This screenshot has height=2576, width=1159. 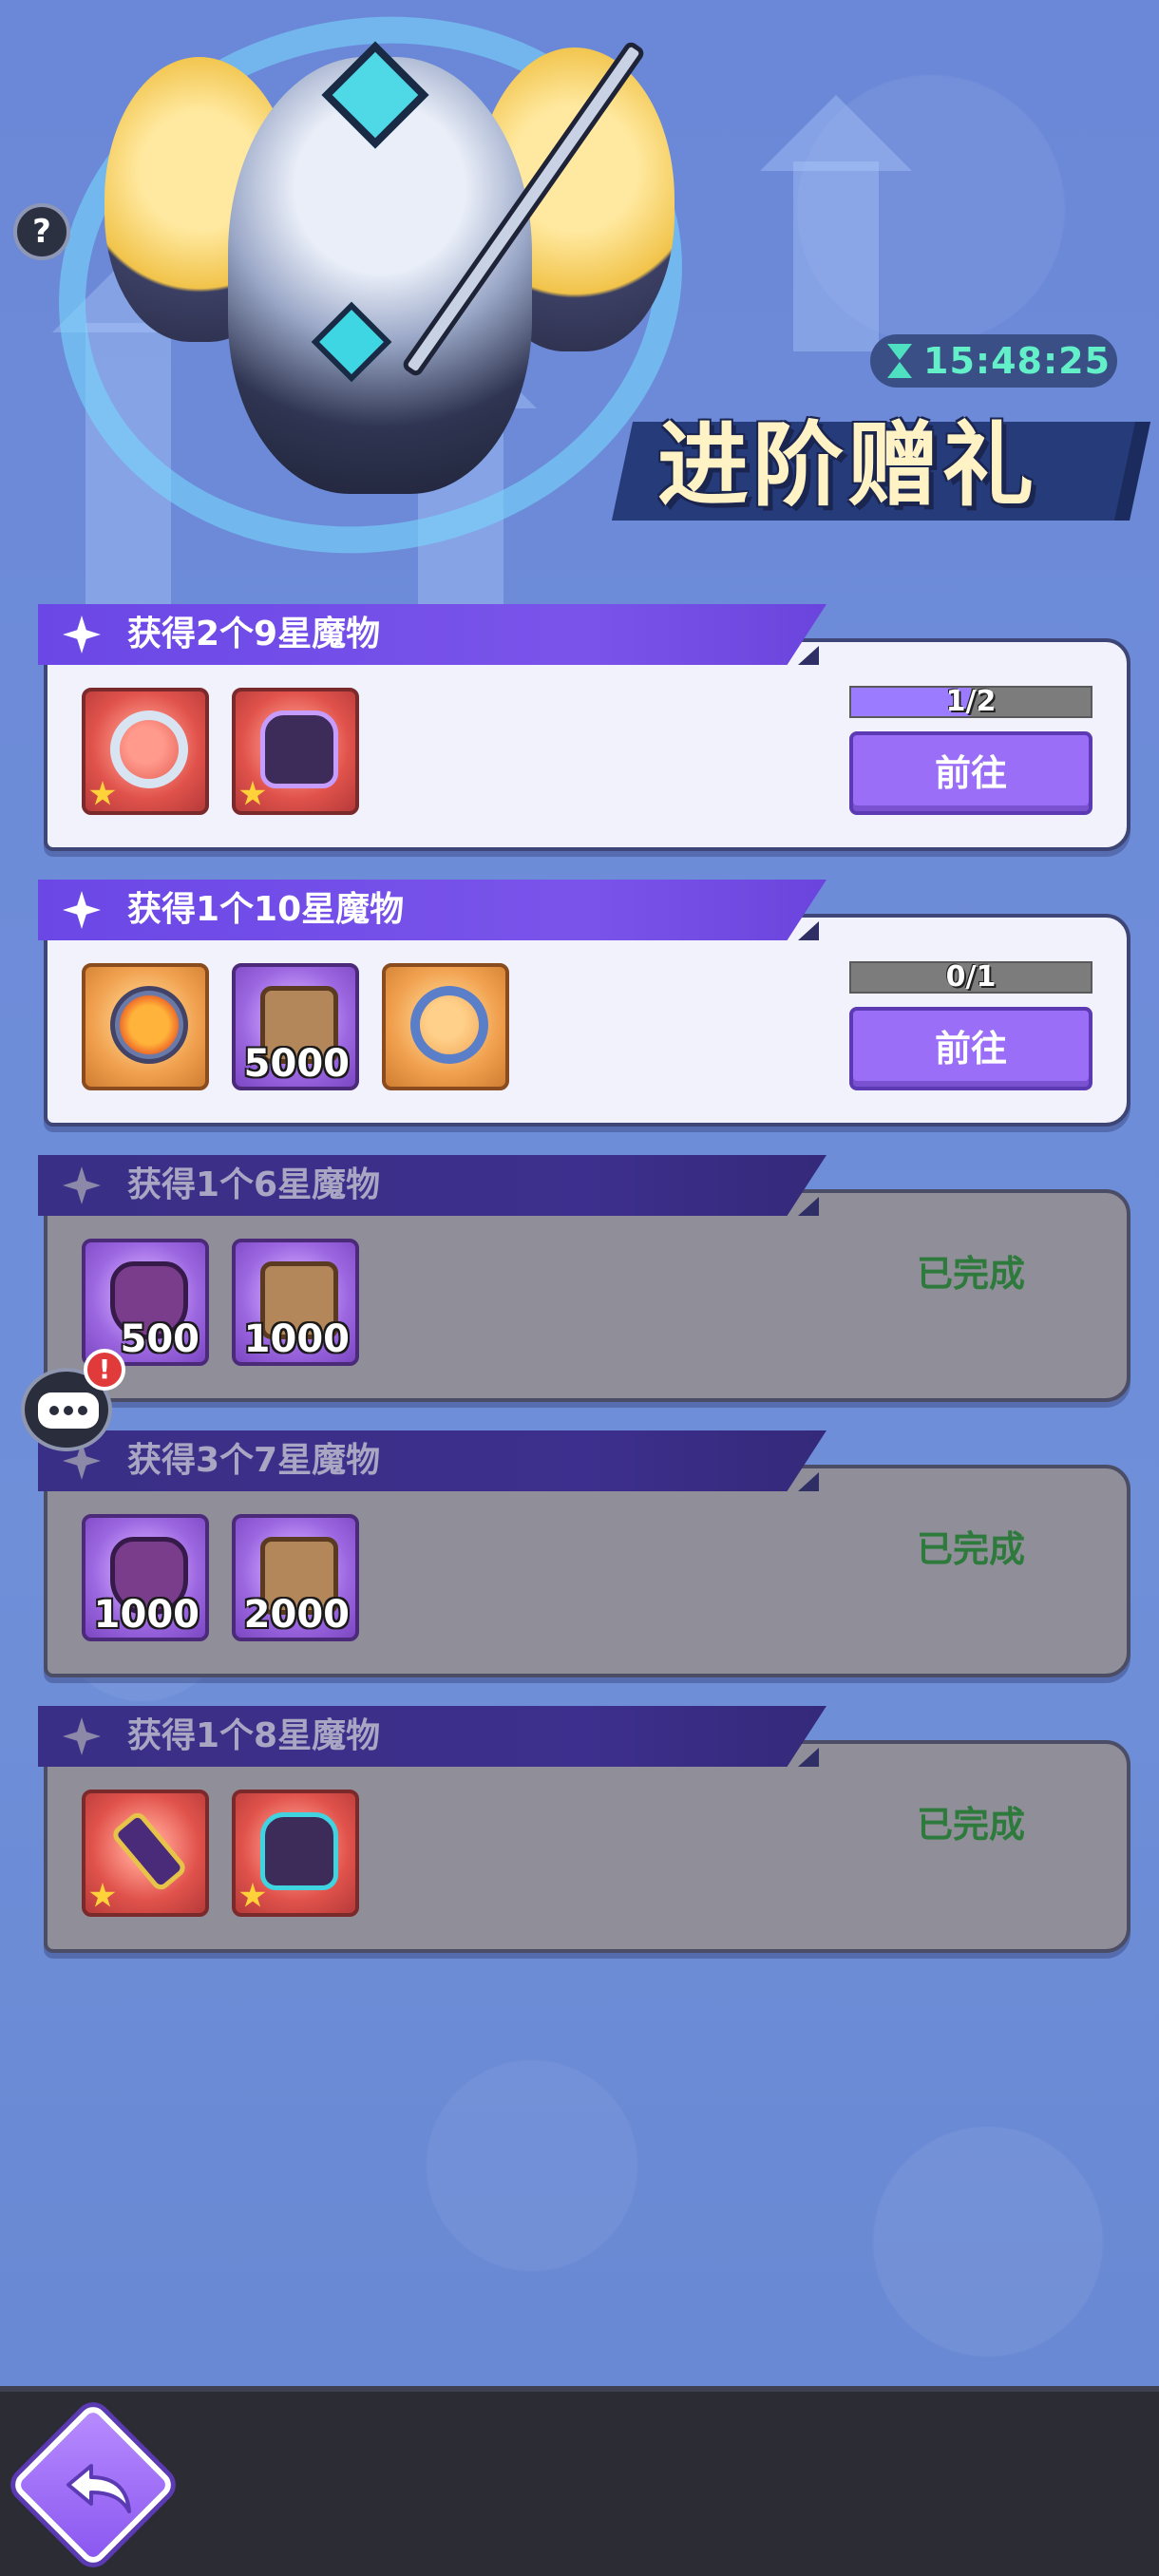 What do you see at coordinates (254, 634) in the screenshot?
I see `task-title: 获得2个9星魔物` at bounding box center [254, 634].